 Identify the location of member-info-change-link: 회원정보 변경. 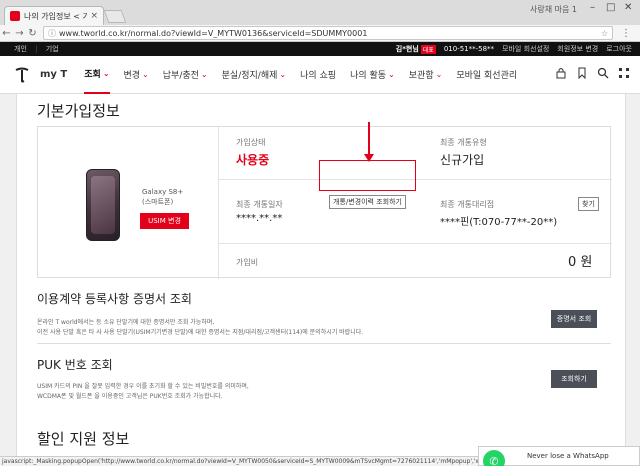
(577, 49).